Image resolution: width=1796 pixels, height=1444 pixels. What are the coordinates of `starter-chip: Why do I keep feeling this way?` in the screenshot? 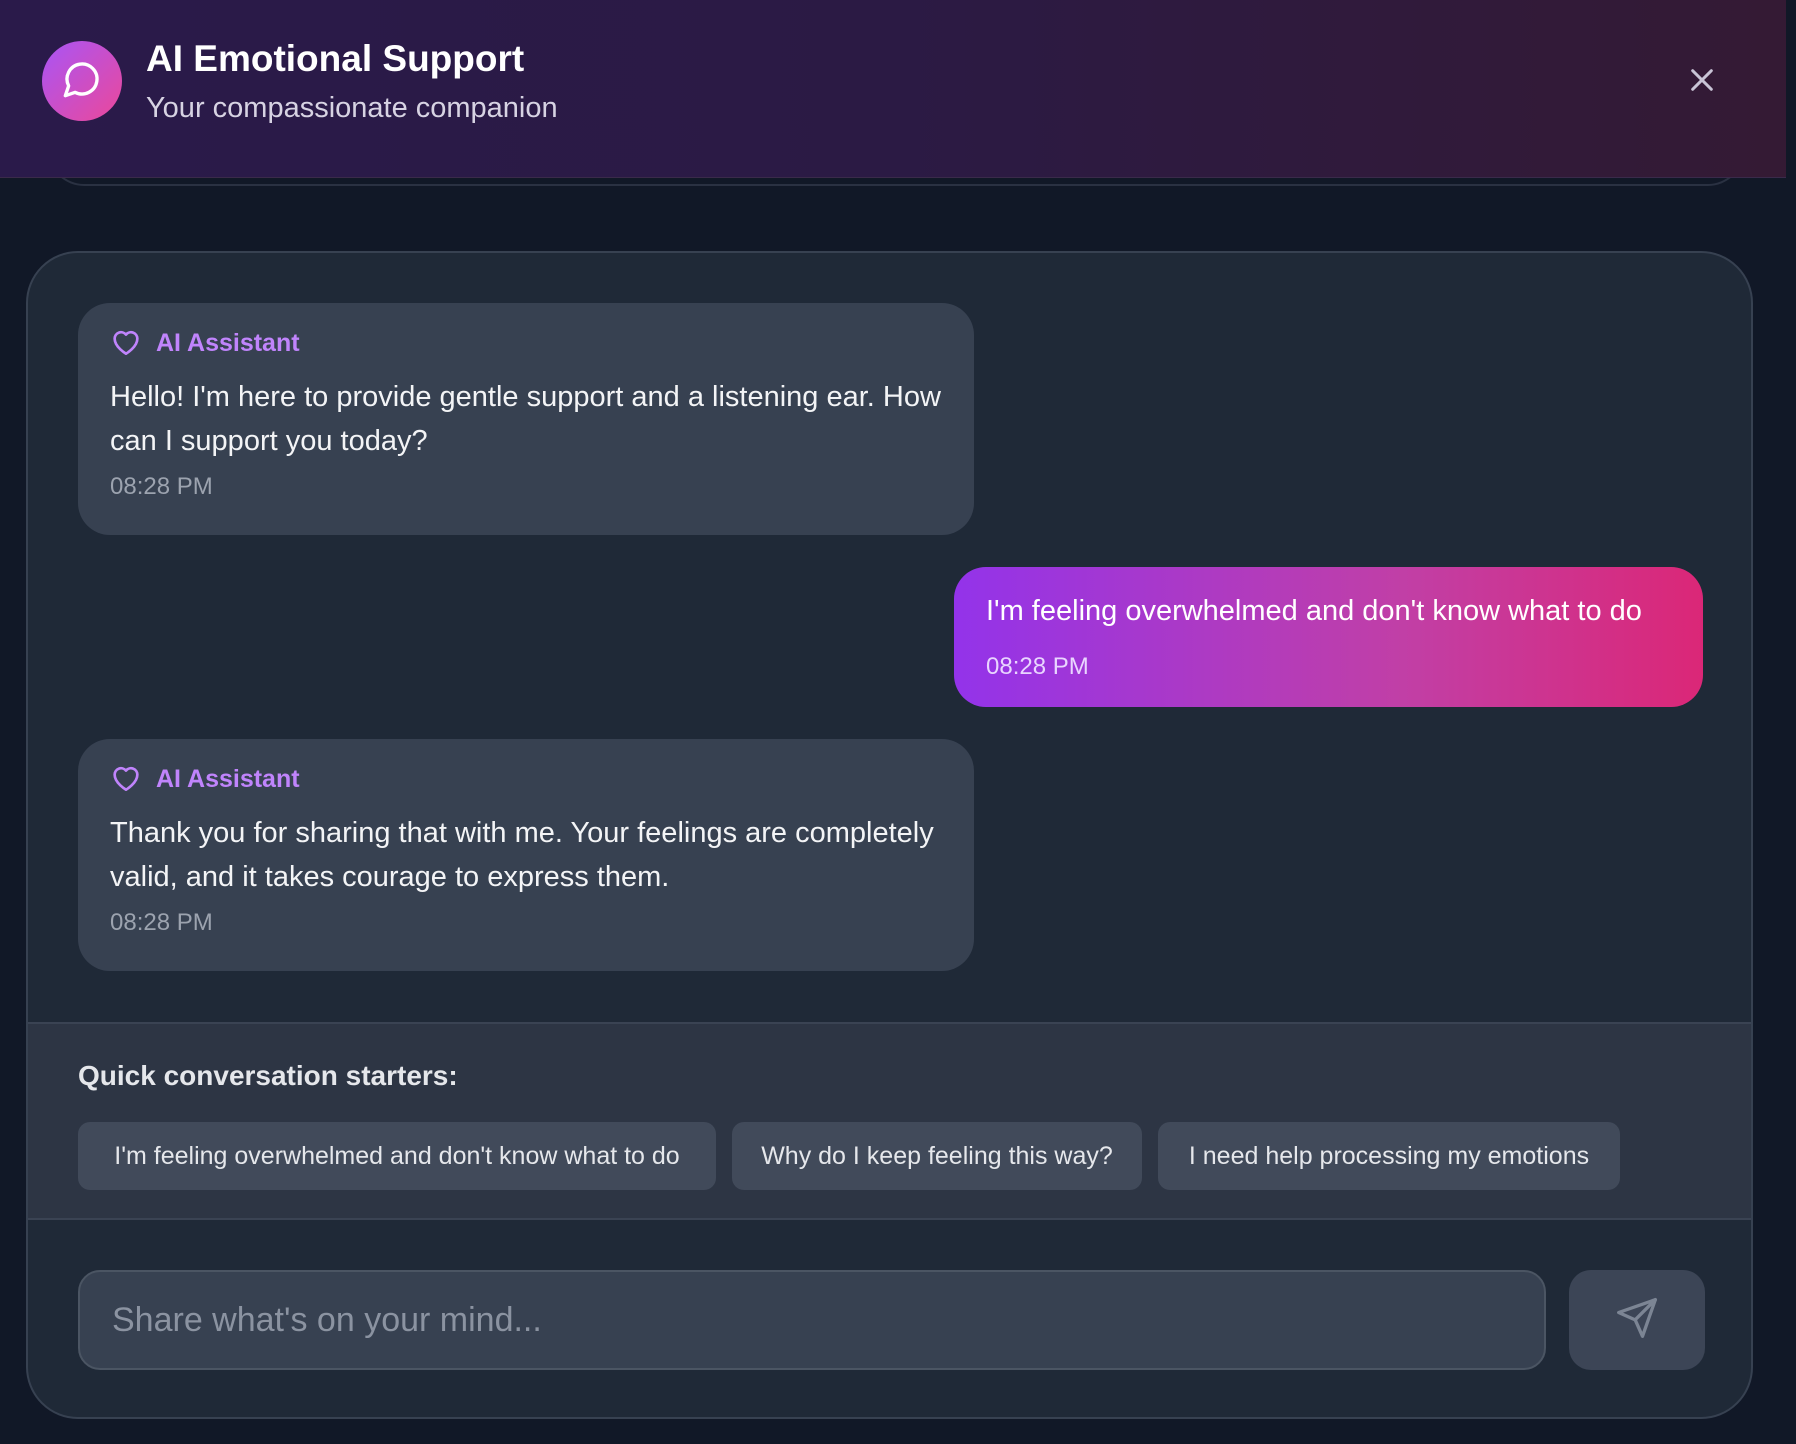 It's located at (937, 1156).